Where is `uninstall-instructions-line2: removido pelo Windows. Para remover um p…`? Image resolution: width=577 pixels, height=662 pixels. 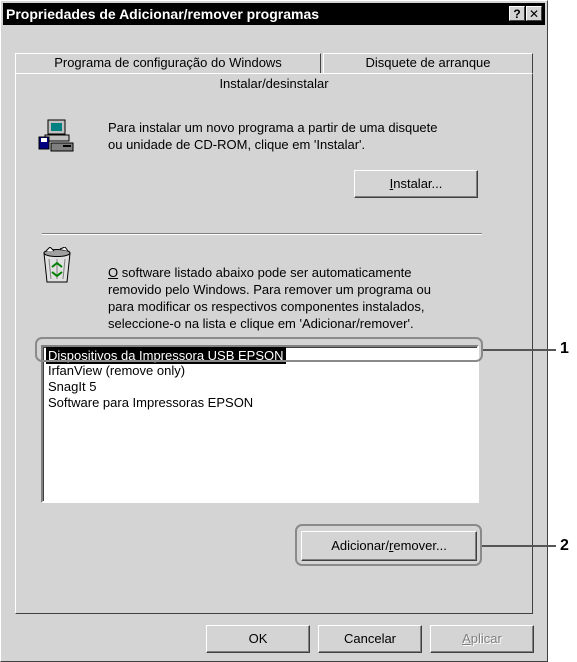 uninstall-instructions-line2: removido pelo Windows. Para remover um p… is located at coordinates (269, 289).